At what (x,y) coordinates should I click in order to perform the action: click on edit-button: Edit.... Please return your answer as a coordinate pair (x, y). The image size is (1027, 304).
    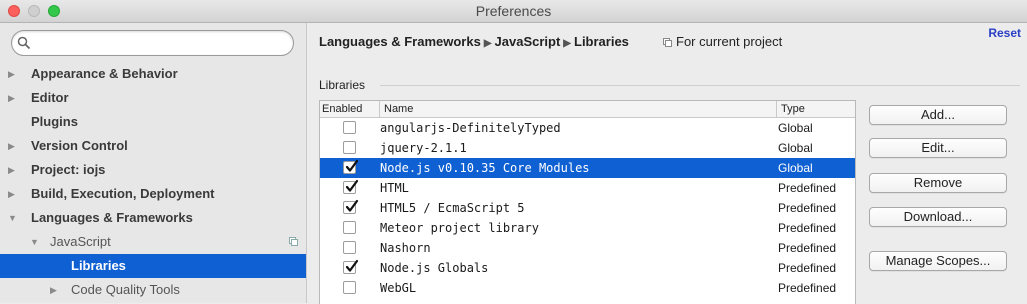
    Looking at the image, I should click on (938, 148).